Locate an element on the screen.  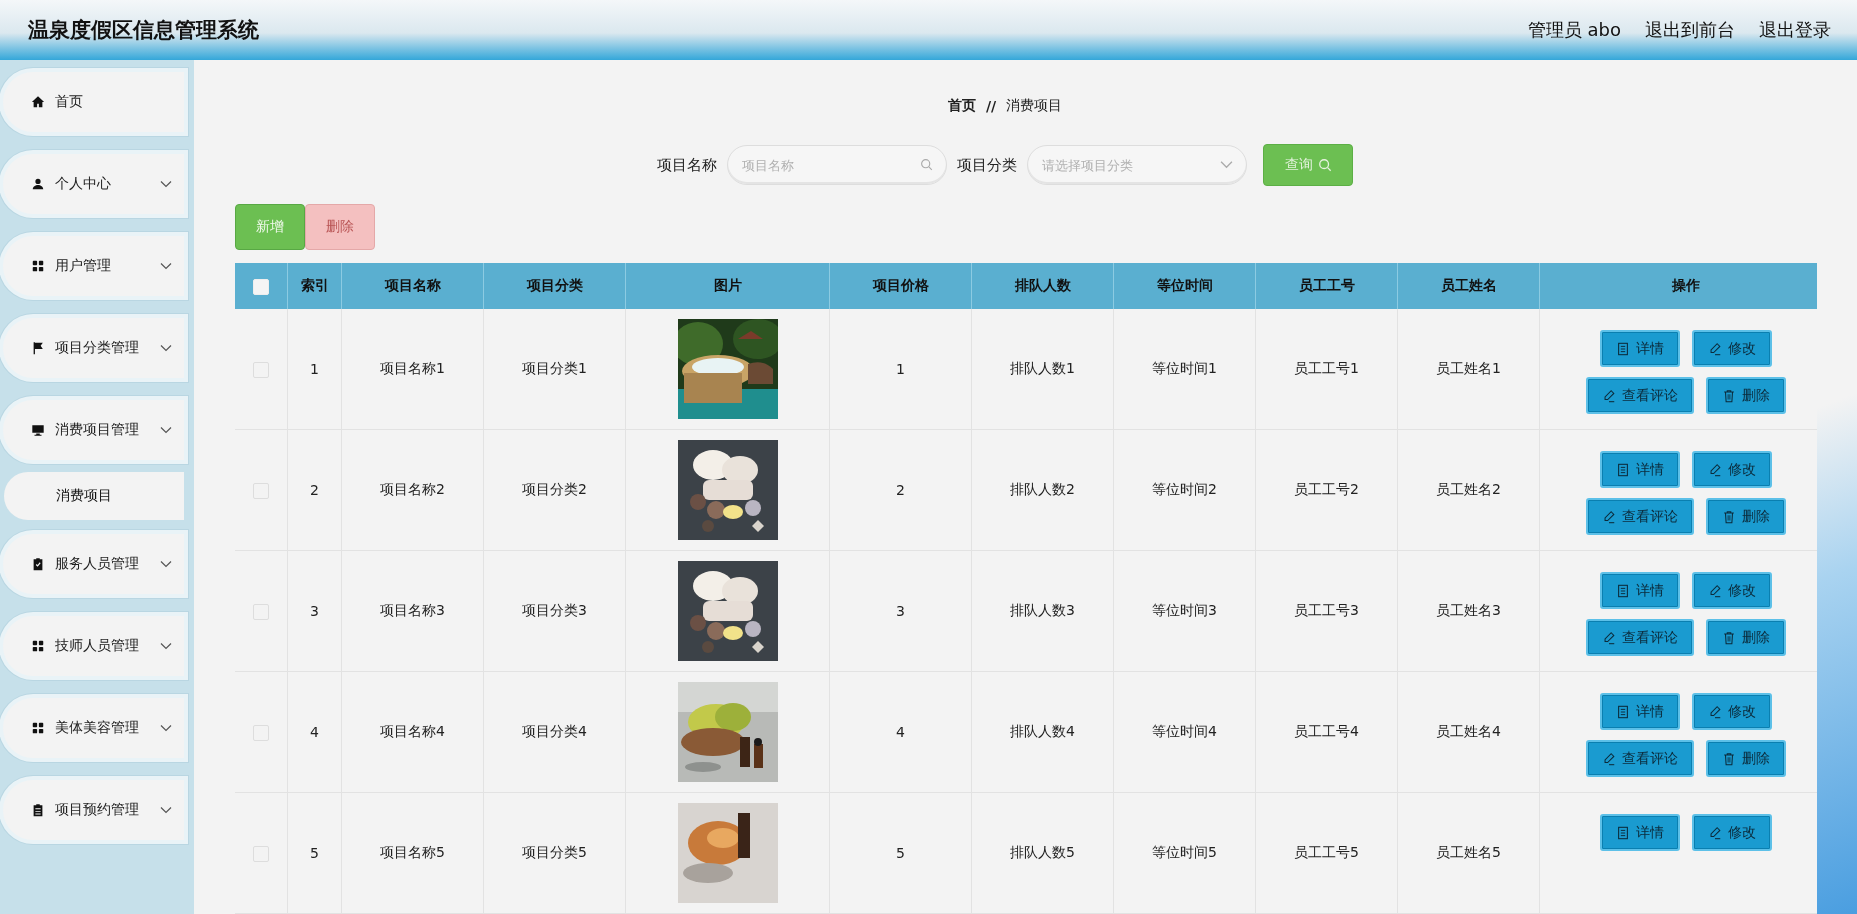
table-cell: 等位时间5 is located at coordinates (1184, 853).